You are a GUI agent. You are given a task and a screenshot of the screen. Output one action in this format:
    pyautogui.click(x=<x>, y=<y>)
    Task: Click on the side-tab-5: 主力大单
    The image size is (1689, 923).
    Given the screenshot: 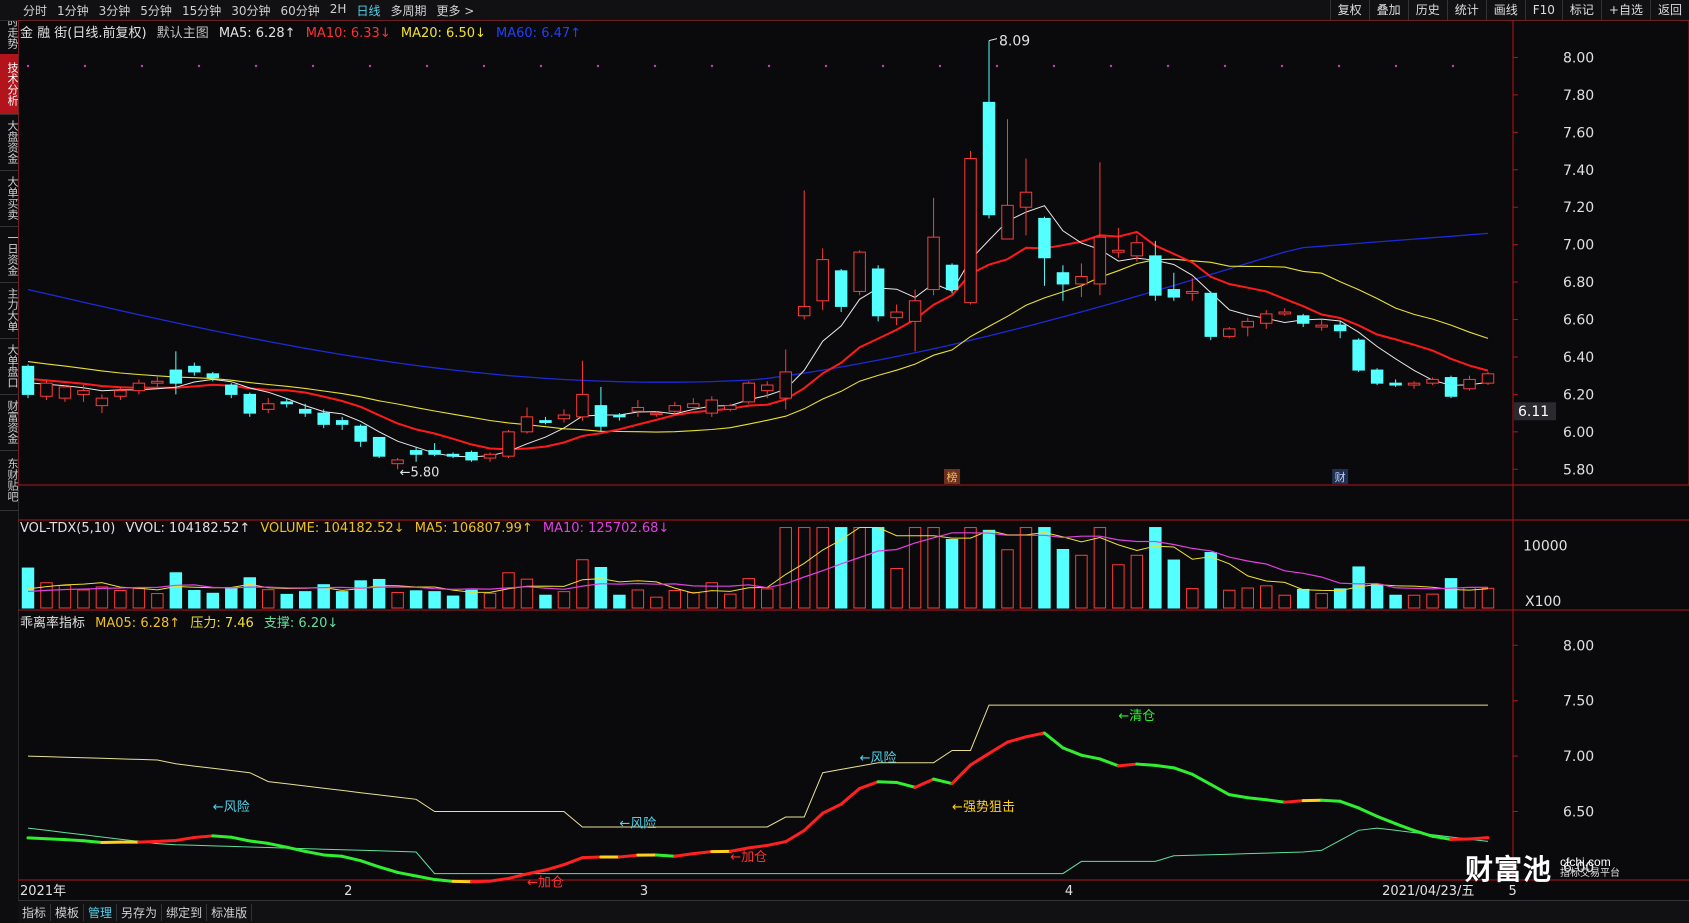 What is the action you would take?
    pyautogui.click(x=9, y=310)
    